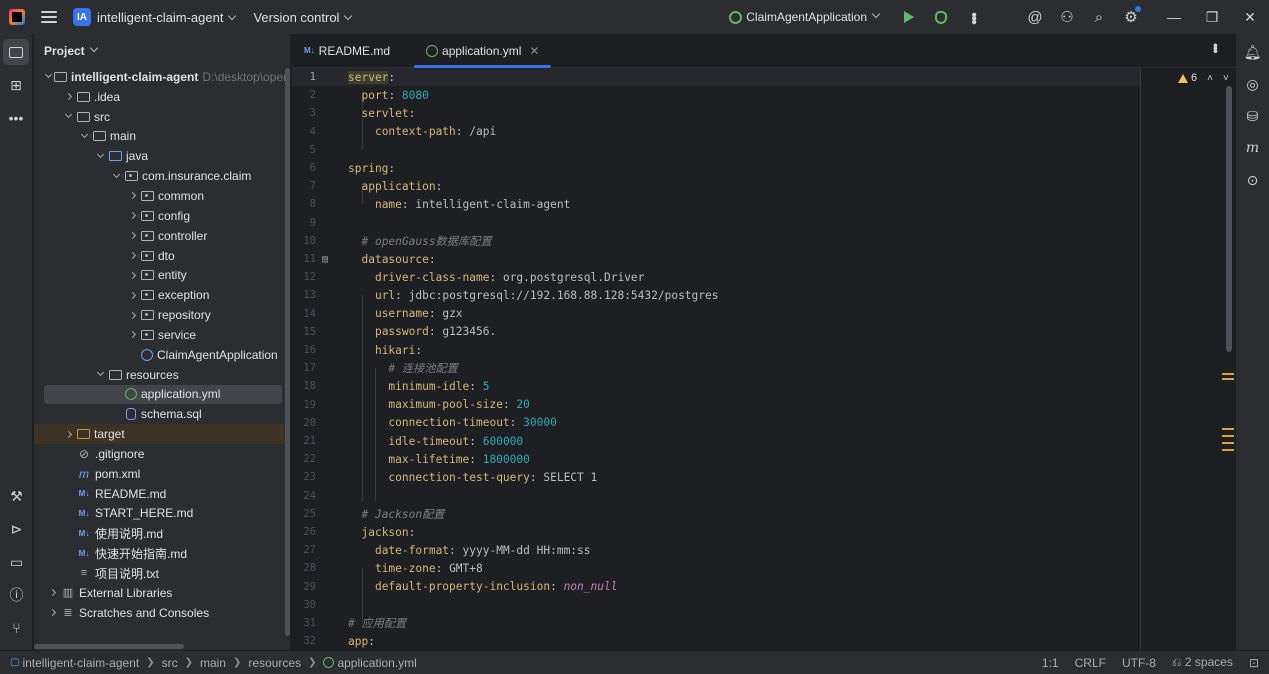 This screenshot has height=674, width=1269. I want to click on close-tab-icon: ✕, so click(534, 51).